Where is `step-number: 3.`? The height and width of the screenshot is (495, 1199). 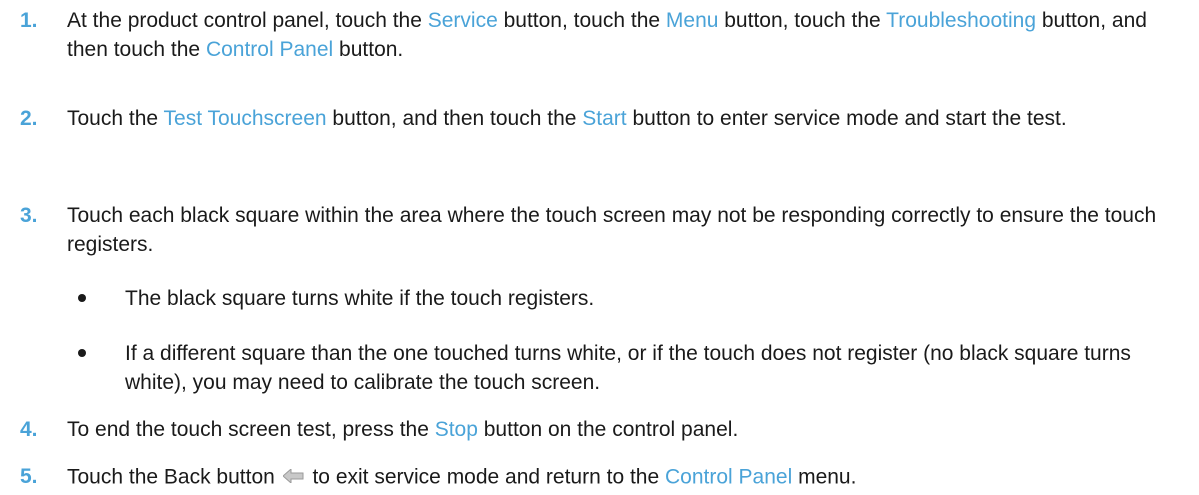 step-number: 3. is located at coordinates (29, 215).